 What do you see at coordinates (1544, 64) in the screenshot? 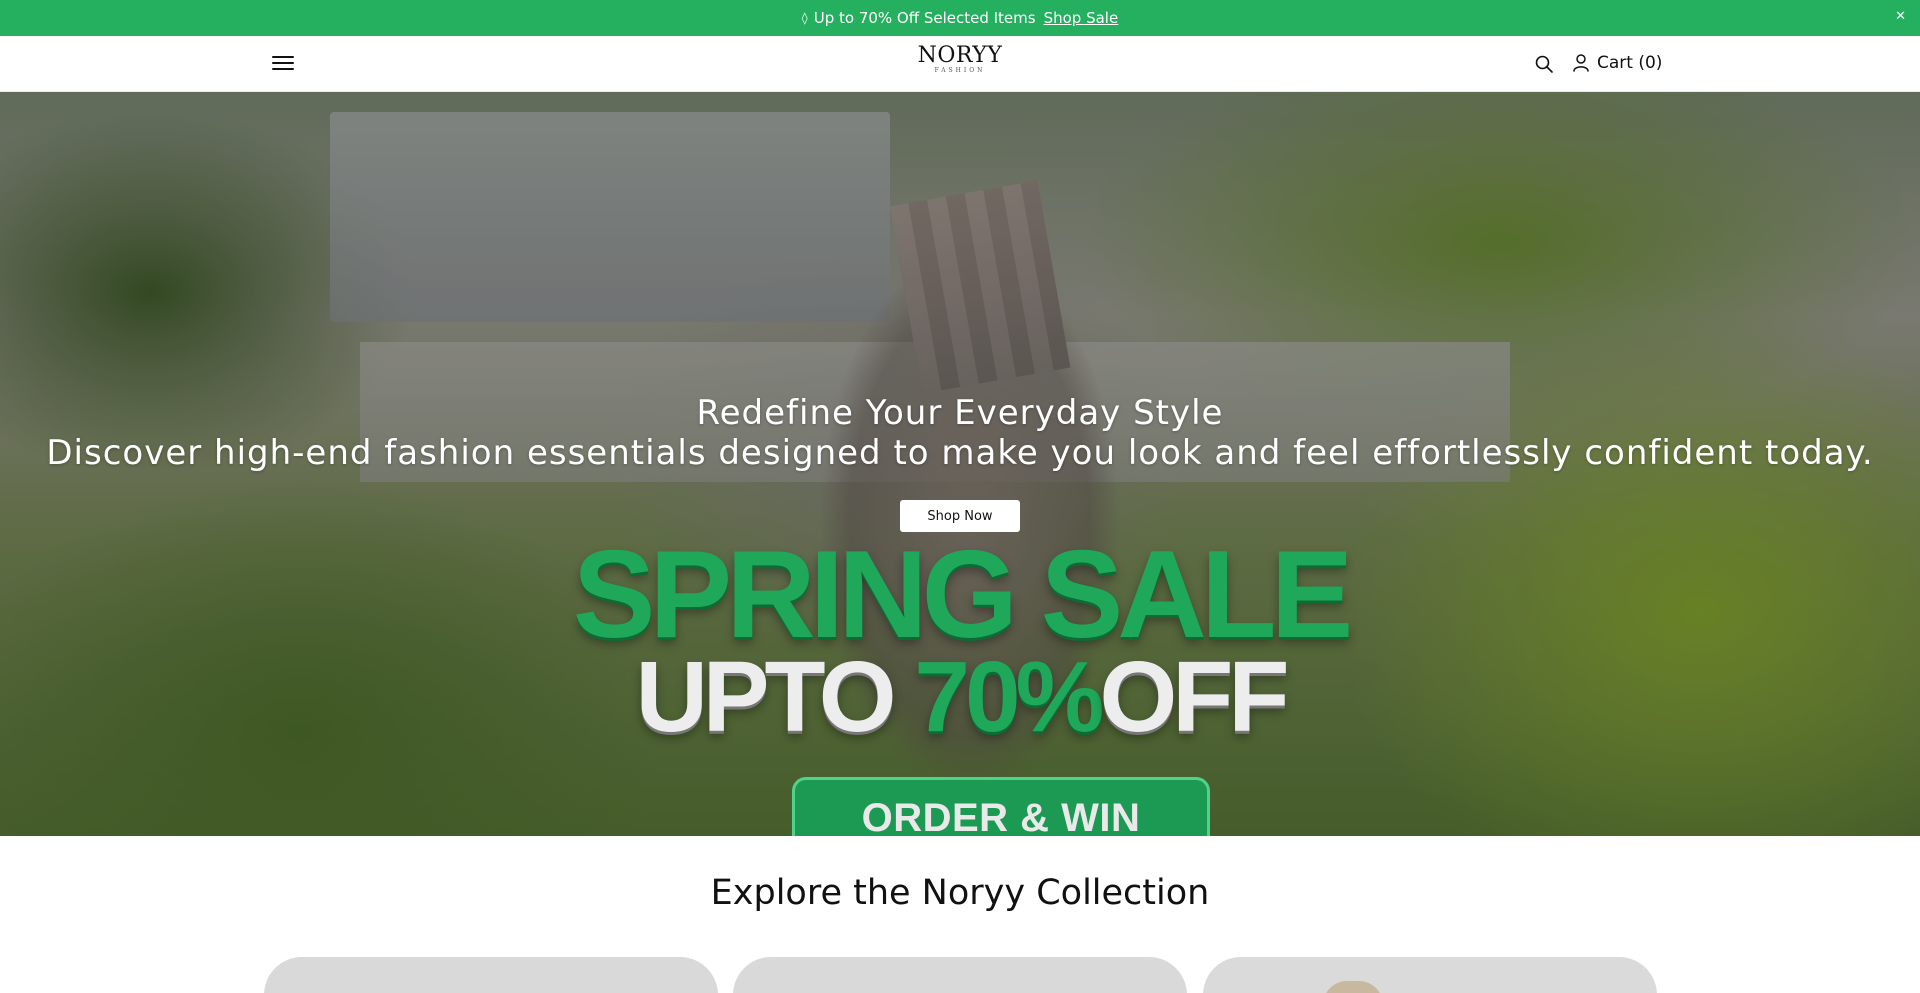
I see `search-icon` at bounding box center [1544, 64].